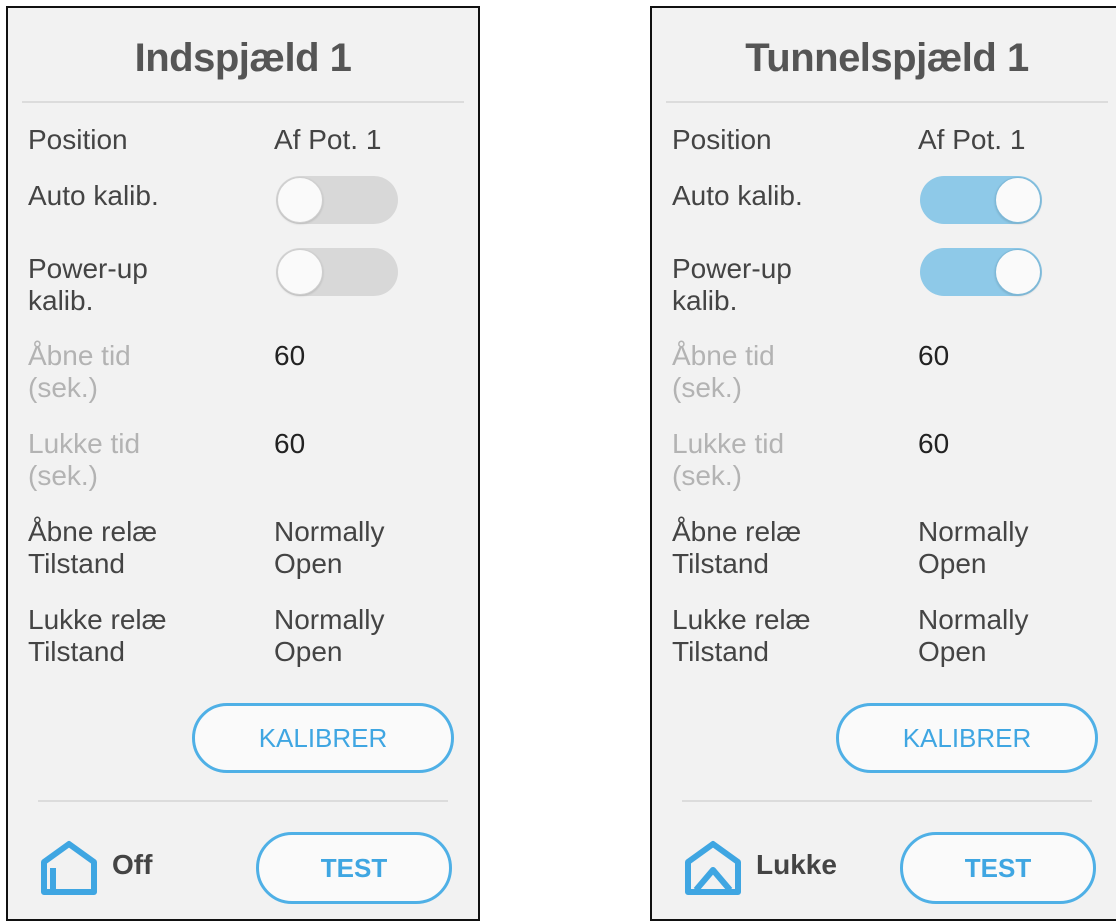 This screenshot has width=1116, height=923. What do you see at coordinates (69, 868) in the screenshot?
I see `house-icon` at bounding box center [69, 868].